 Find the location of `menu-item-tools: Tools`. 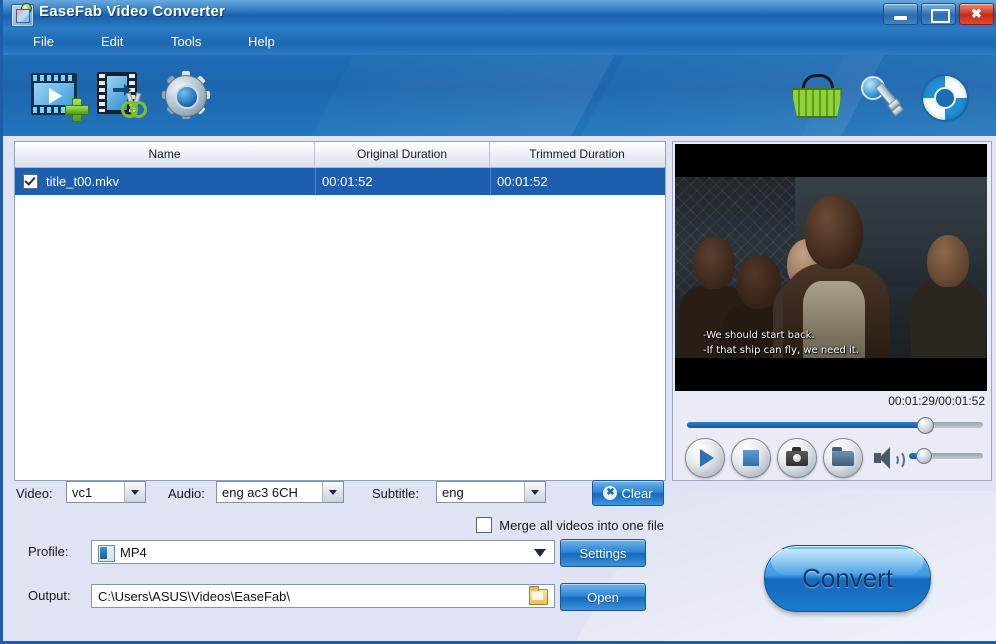

menu-item-tools: Tools is located at coordinates (186, 42).